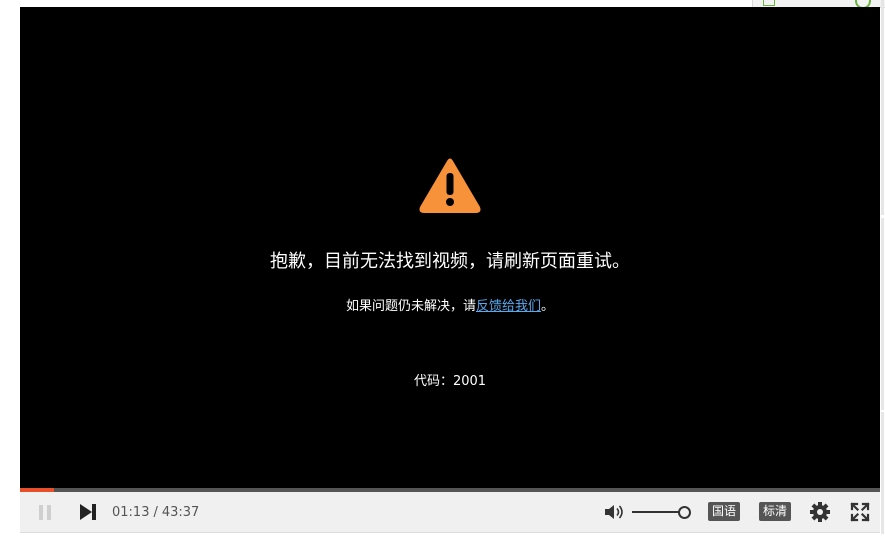 This screenshot has height=540, width=885. I want to click on fullscreen-button, so click(860, 512).